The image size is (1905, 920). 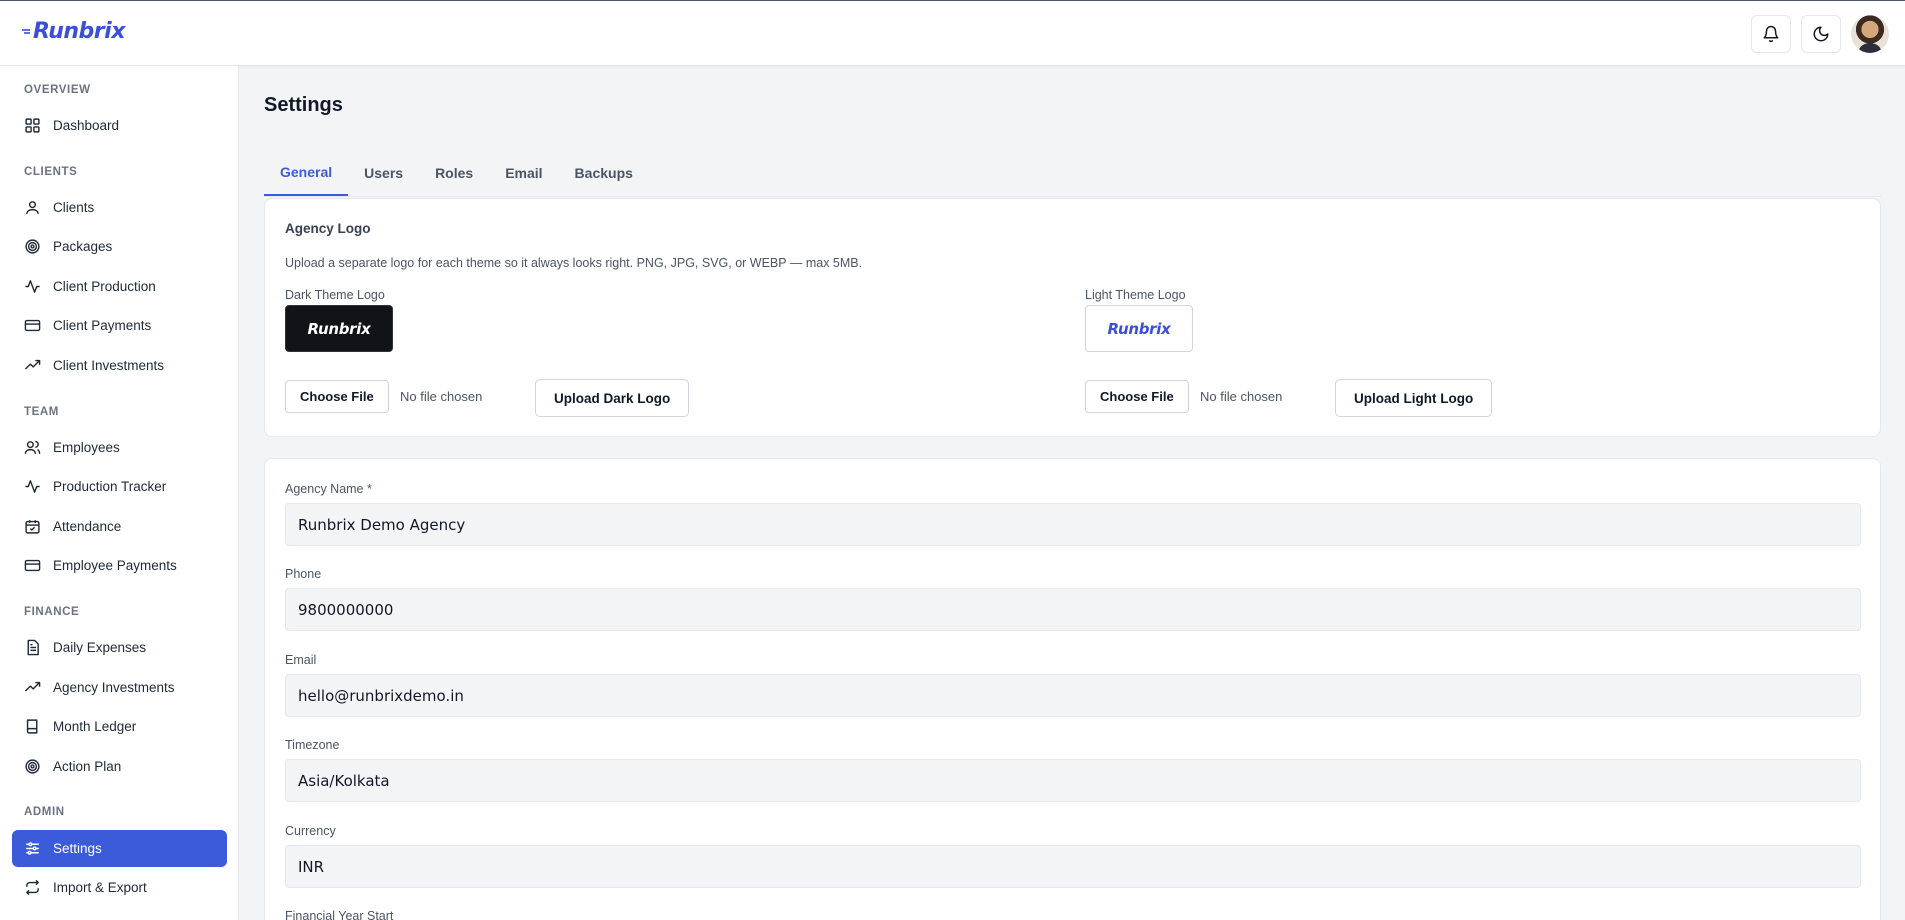 I want to click on repeat-icon, so click(x=32, y=887).